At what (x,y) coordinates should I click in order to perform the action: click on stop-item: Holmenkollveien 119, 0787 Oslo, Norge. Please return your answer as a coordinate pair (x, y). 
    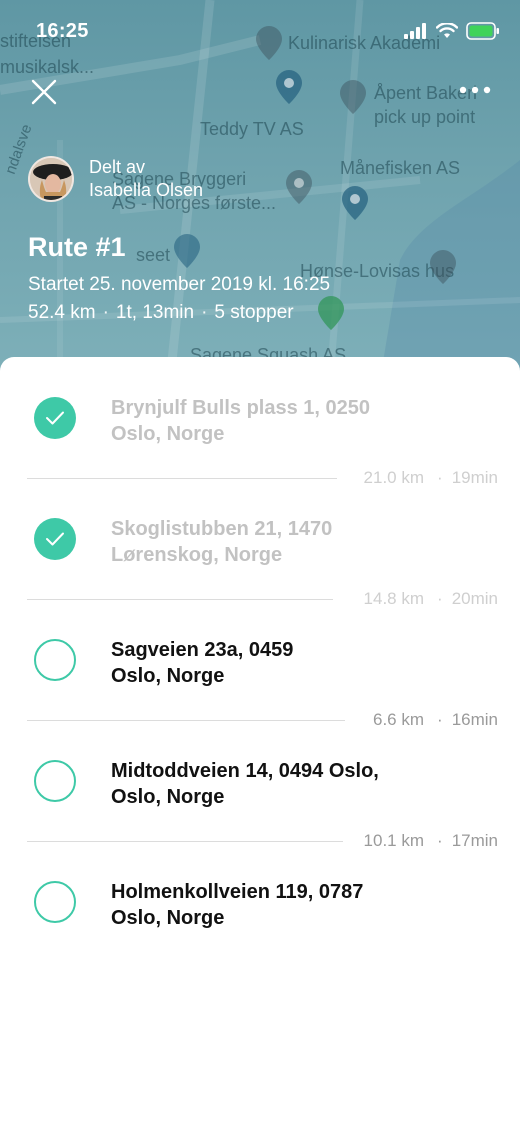
    Looking at the image, I should click on (260, 904).